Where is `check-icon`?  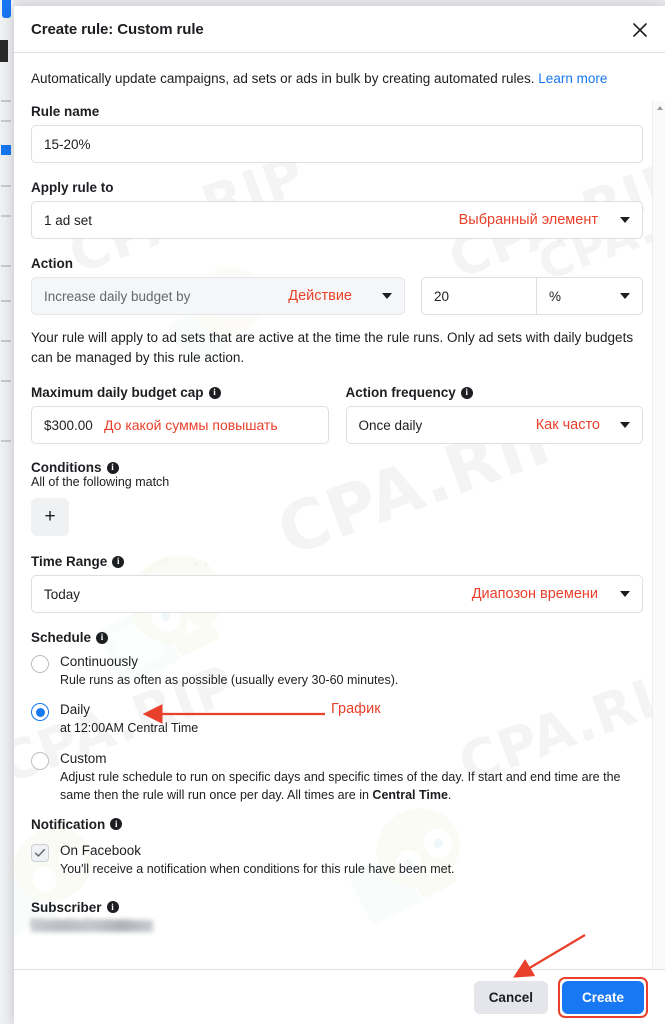
check-icon is located at coordinates (40, 852).